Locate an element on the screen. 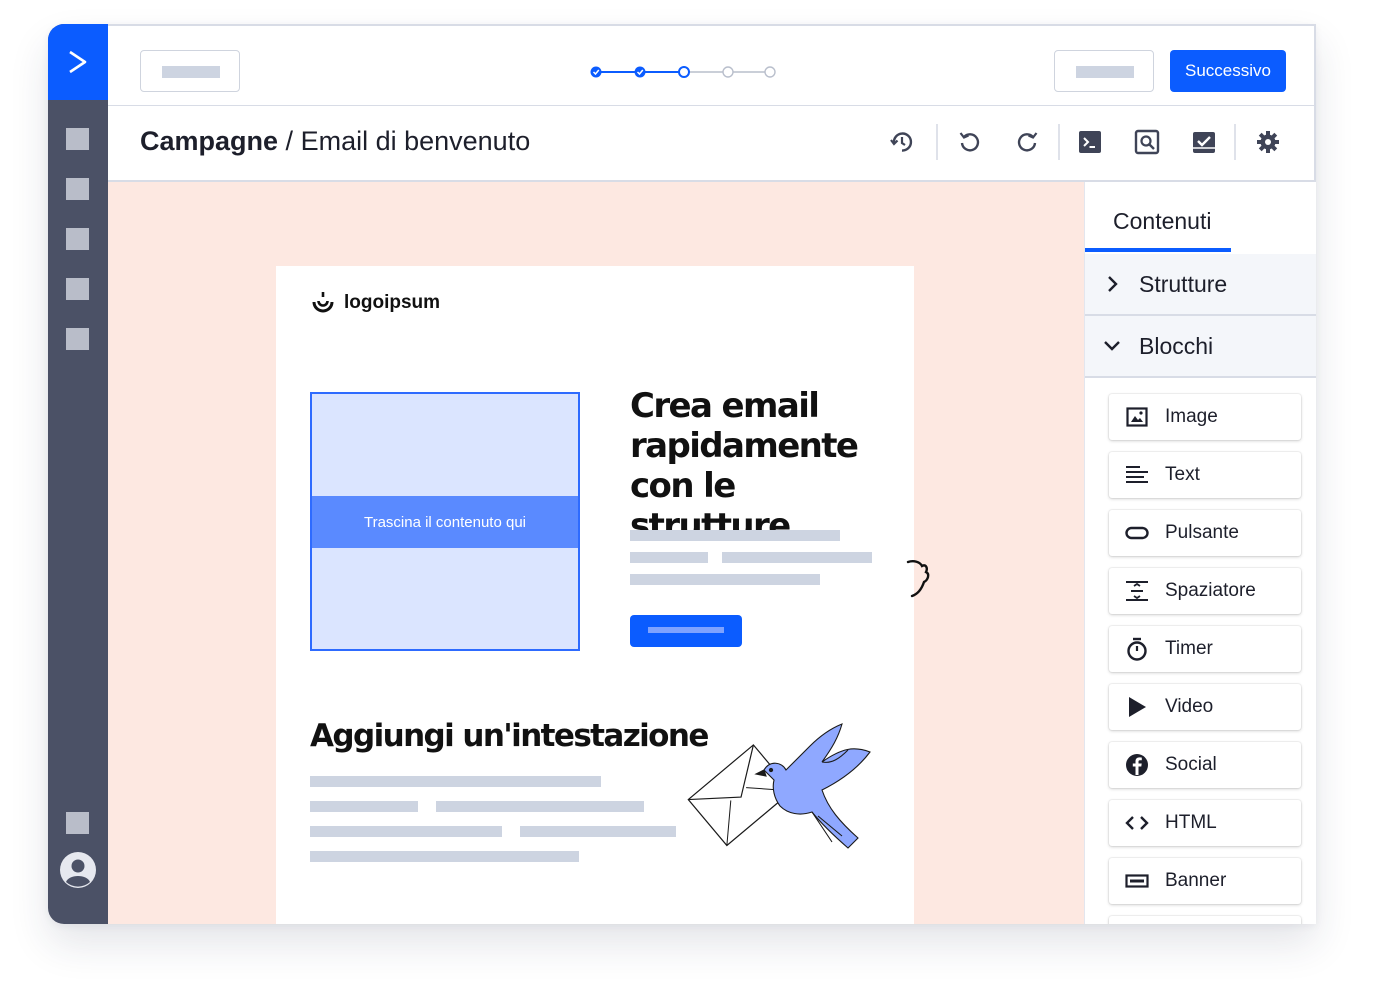  dropzone-label: Trascina il contenuto qui is located at coordinates (445, 522).